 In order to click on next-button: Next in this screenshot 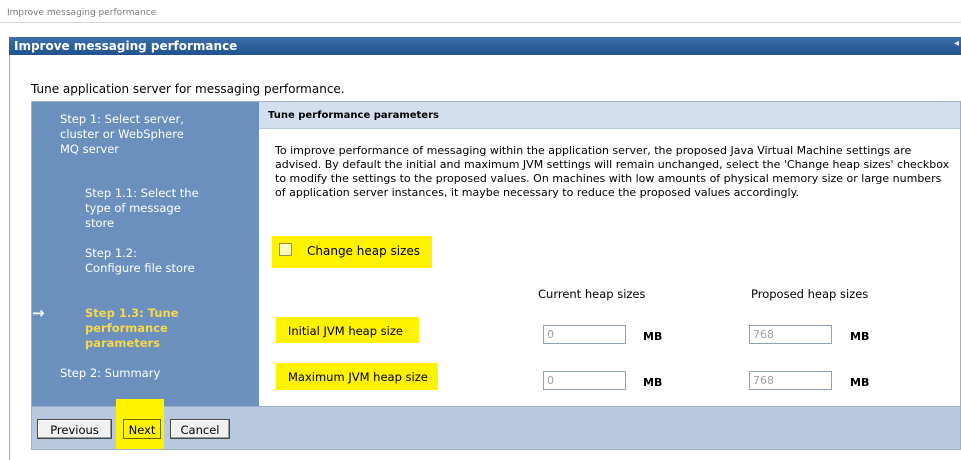, I will do `click(142, 429)`.